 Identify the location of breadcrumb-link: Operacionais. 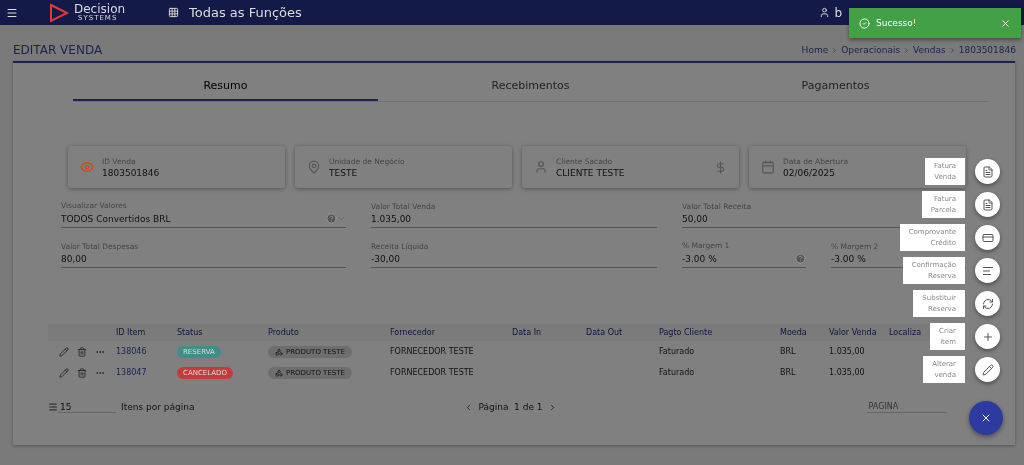
(871, 50).